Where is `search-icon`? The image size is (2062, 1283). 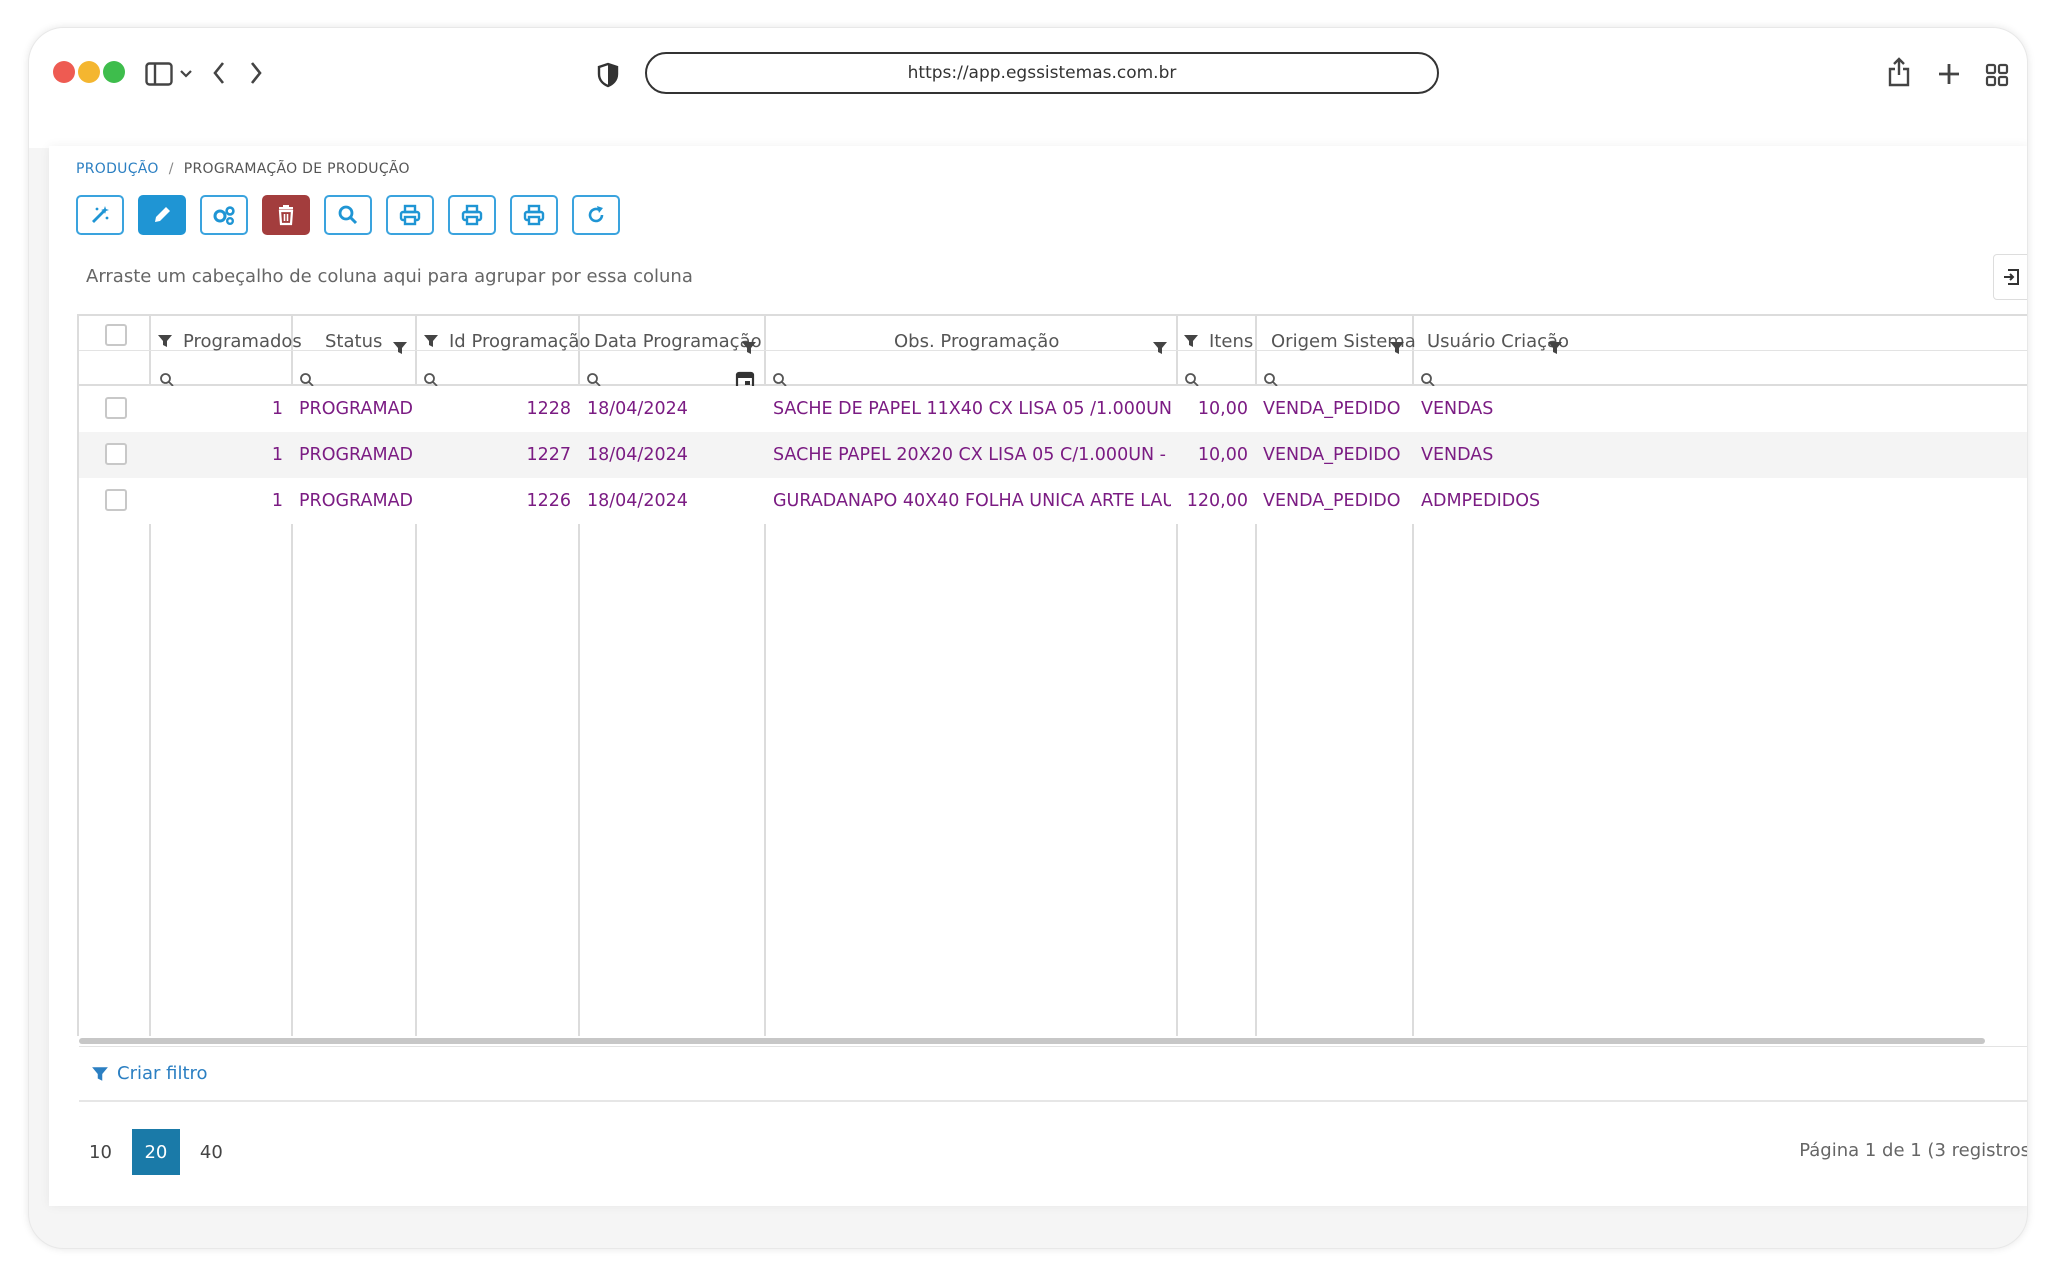 search-icon is located at coordinates (348, 215).